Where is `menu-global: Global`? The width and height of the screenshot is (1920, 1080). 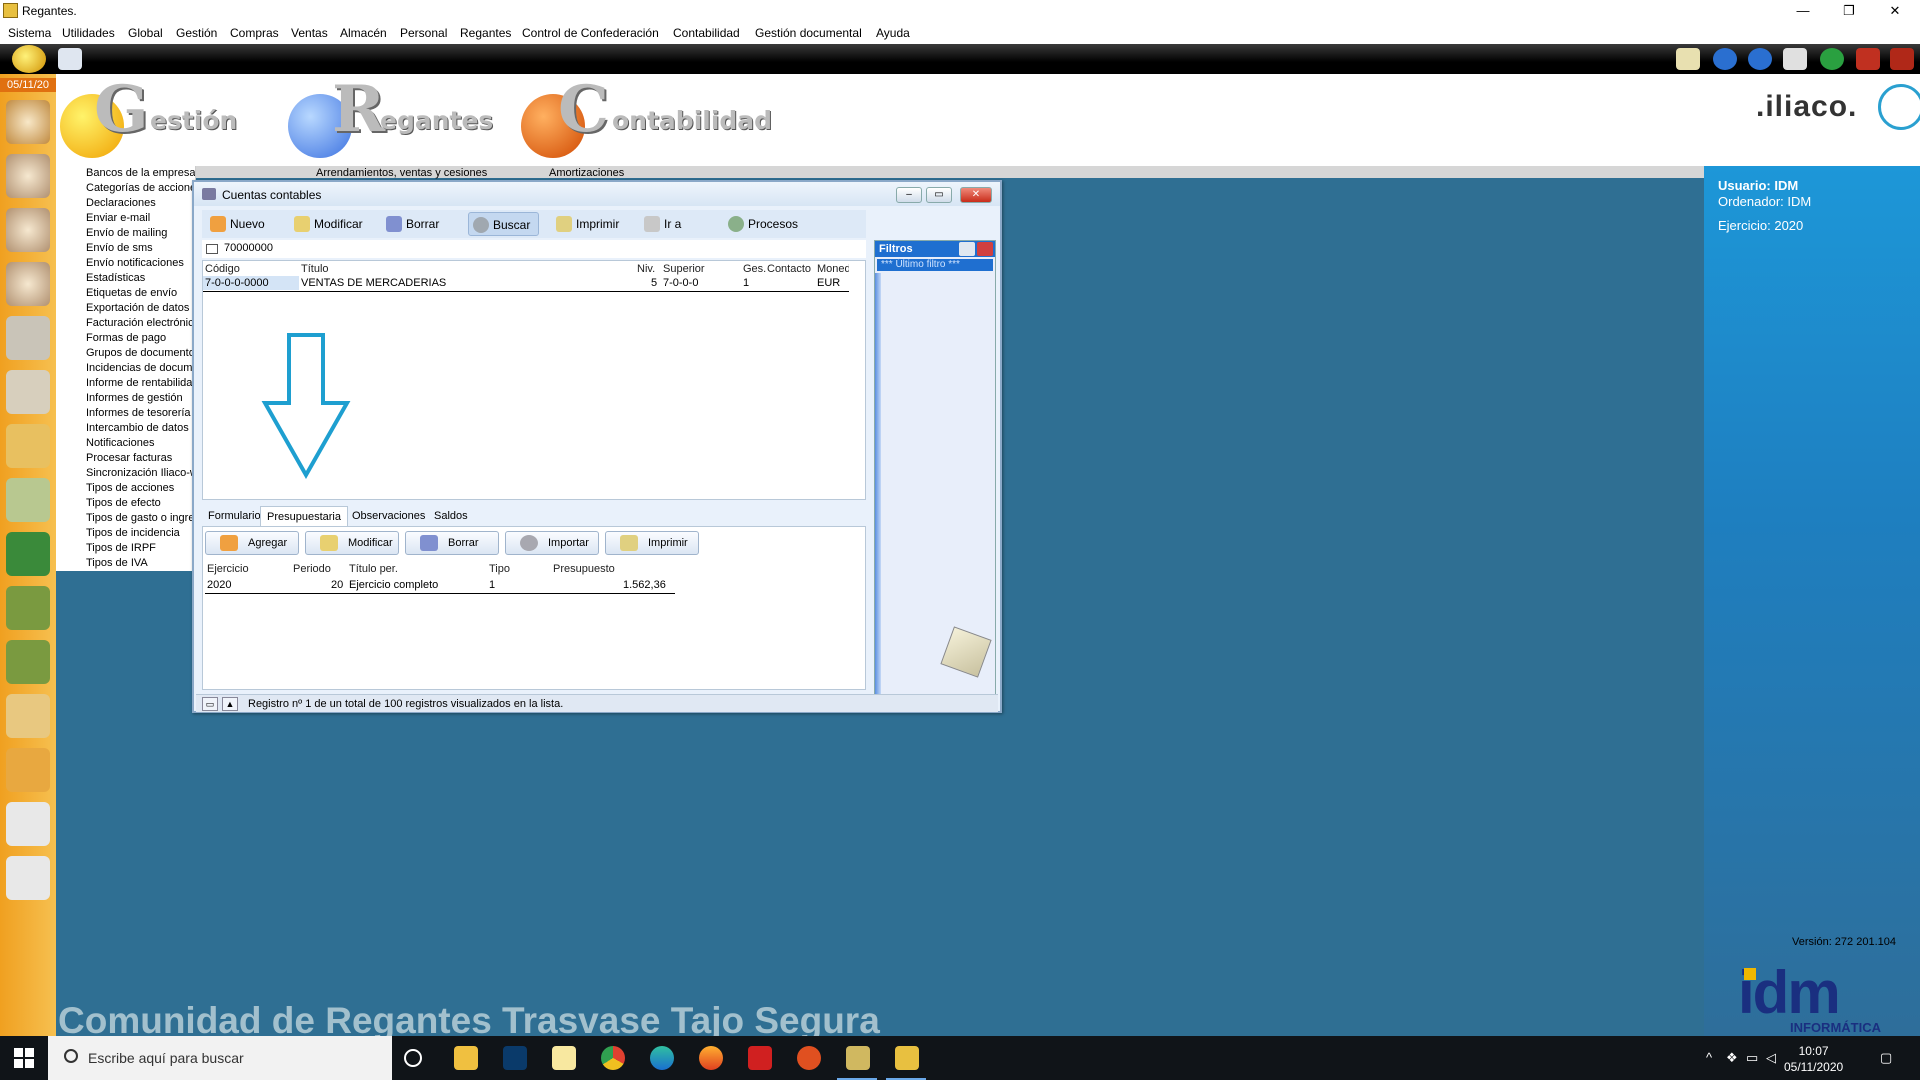 menu-global: Global is located at coordinates (145, 33).